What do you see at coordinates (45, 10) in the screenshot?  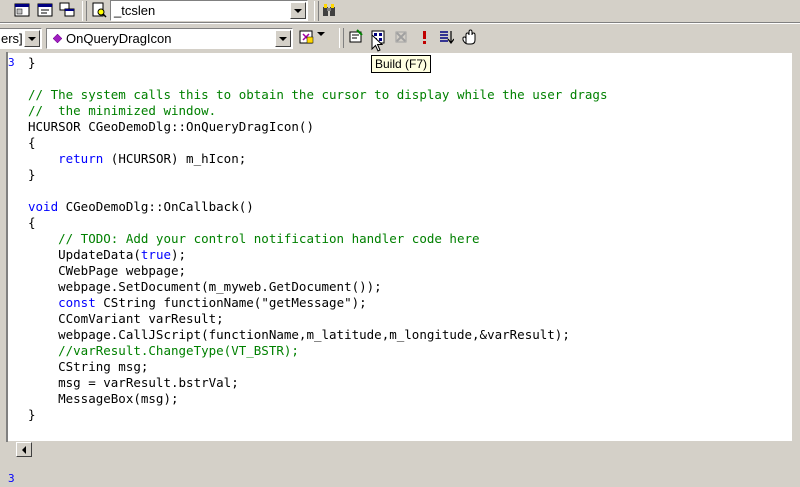 I see `output-window-icon` at bounding box center [45, 10].